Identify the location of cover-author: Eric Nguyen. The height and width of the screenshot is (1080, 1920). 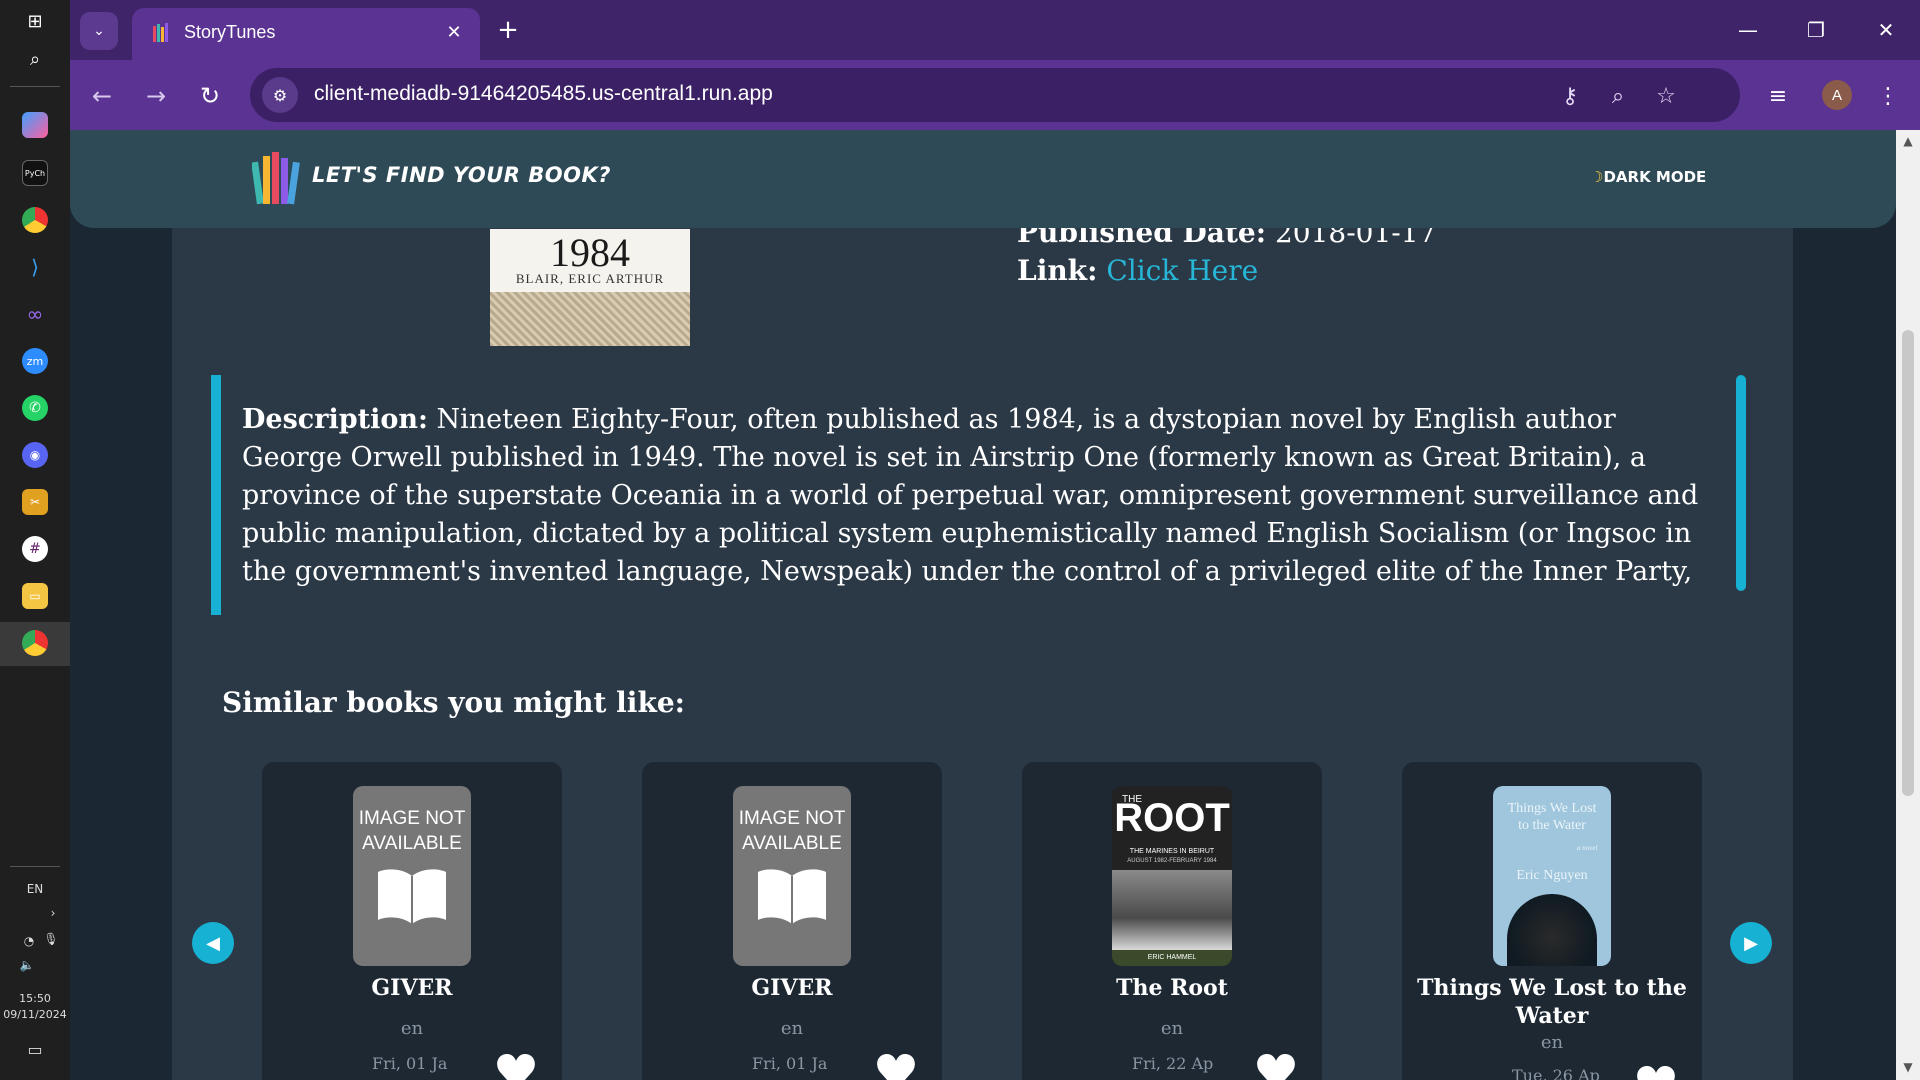
(1552, 875).